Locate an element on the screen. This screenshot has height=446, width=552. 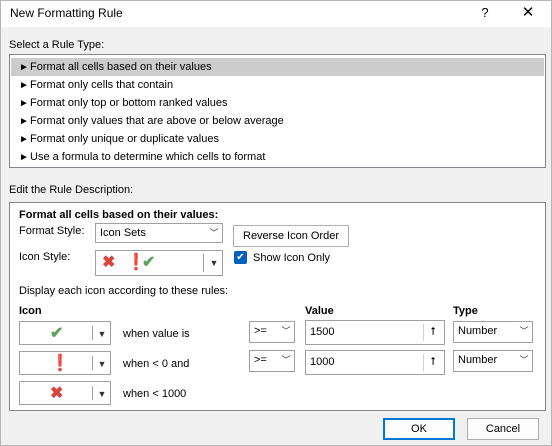
rule-type-item-unique: ►Format only unique or duplicate values is located at coordinates (277, 139).